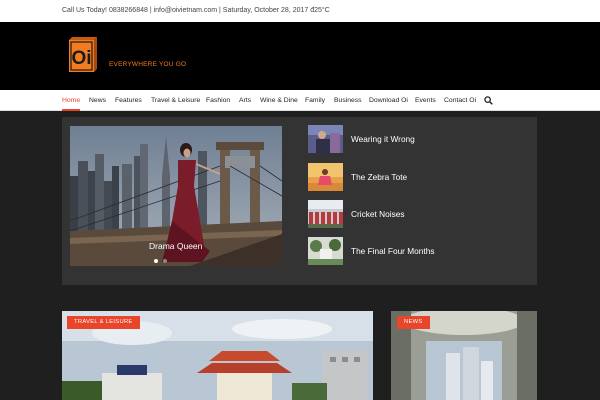 Image resolution: width=600 pixels, height=400 pixels. I want to click on nav-item-travel-leisure: Travel & Leisure, so click(175, 100).